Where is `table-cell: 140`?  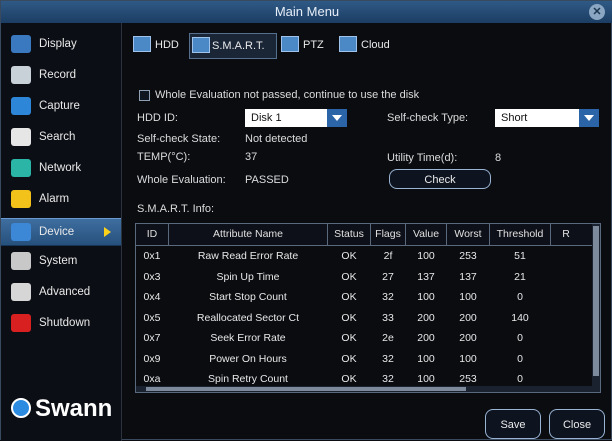
table-cell: 140 is located at coordinates (520, 317).